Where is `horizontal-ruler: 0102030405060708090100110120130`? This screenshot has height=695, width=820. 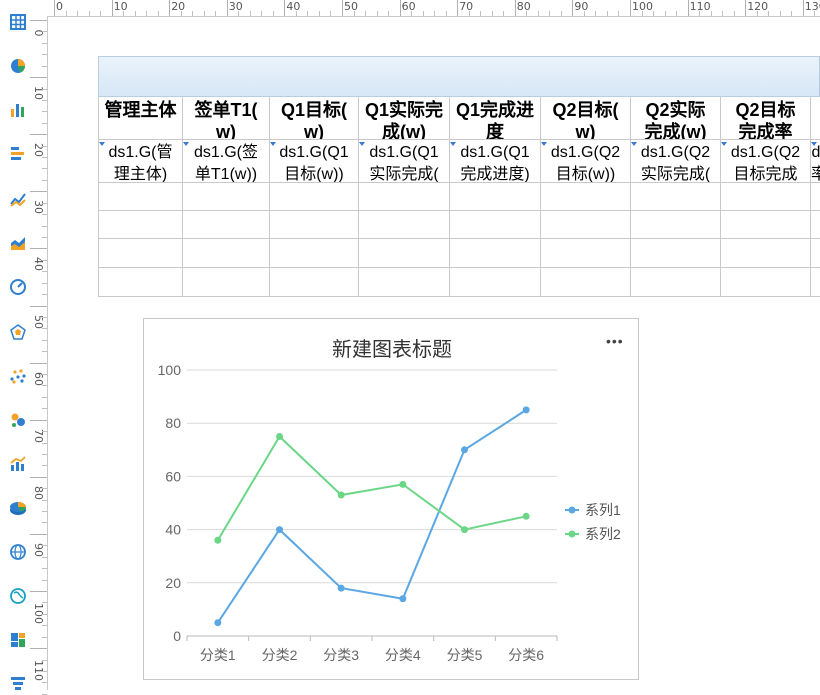 horizontal-ruler: 0102030405060708090100110120130 is located at coordinates (433, 8).